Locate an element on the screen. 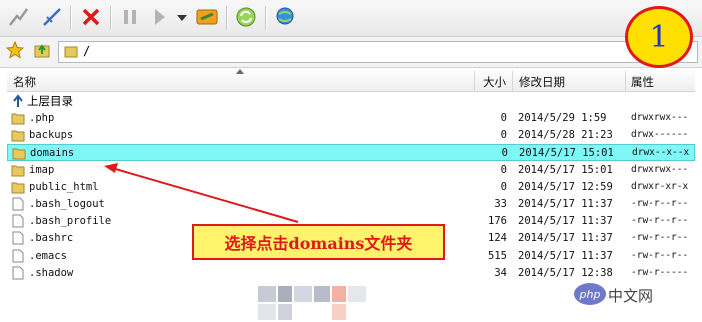 Image resolution: width=702 pixels, height=322 pixels. callout-arrowhead is located at coordinates (111, 168).